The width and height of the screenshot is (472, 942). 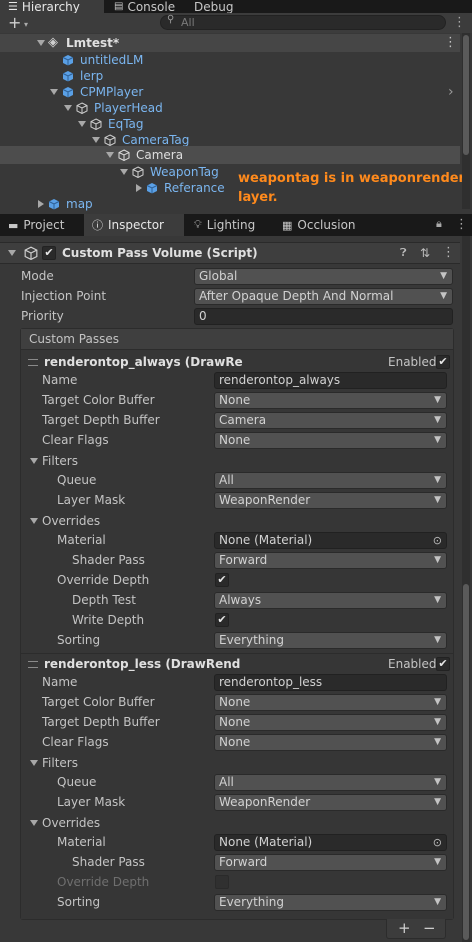 I want to click on tab-inspector-label: Inspector, so click(x=136, y=225).